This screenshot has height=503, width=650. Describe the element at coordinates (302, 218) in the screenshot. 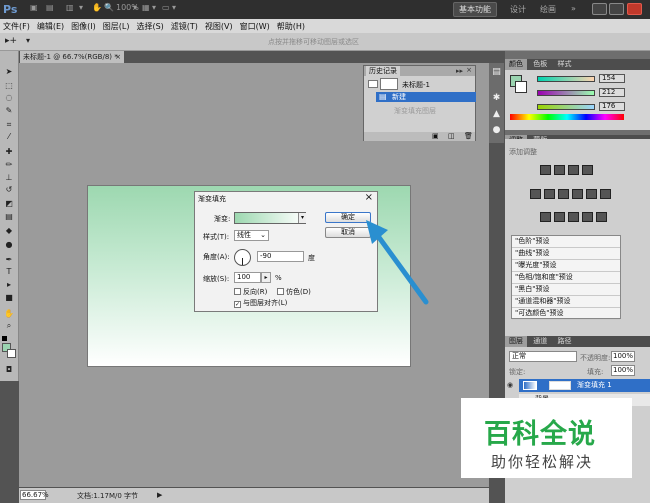

I see `gradient-dropdown-icon: ▾` at that location.